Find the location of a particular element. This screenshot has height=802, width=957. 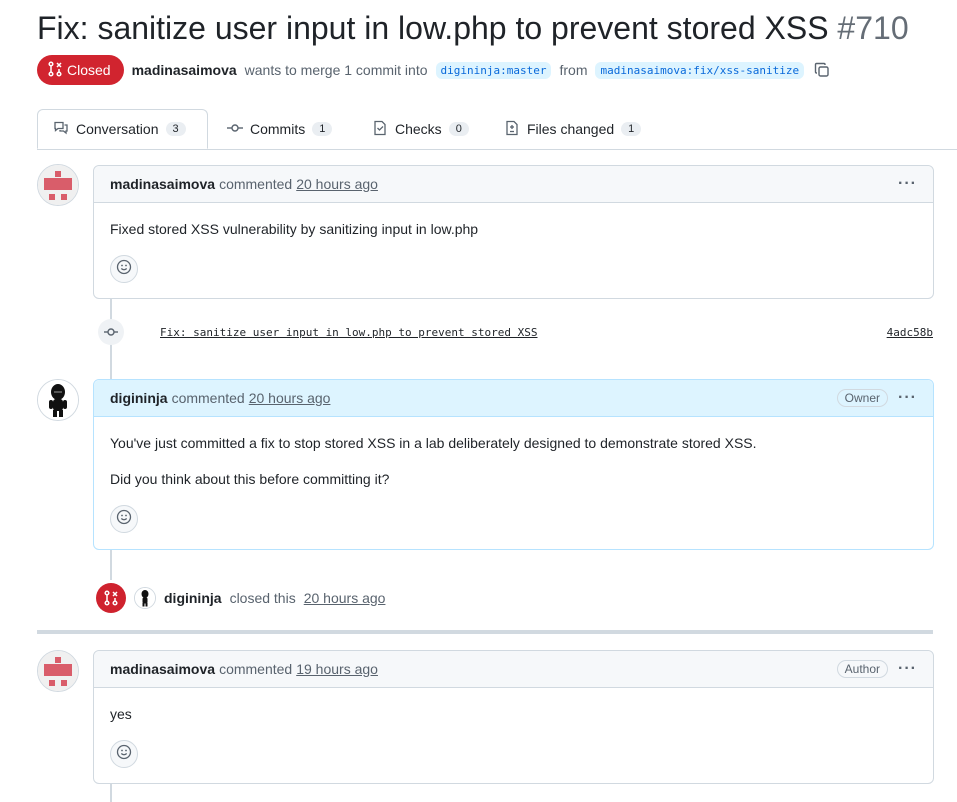

checklist-icon is located at coordinates (380, 129).